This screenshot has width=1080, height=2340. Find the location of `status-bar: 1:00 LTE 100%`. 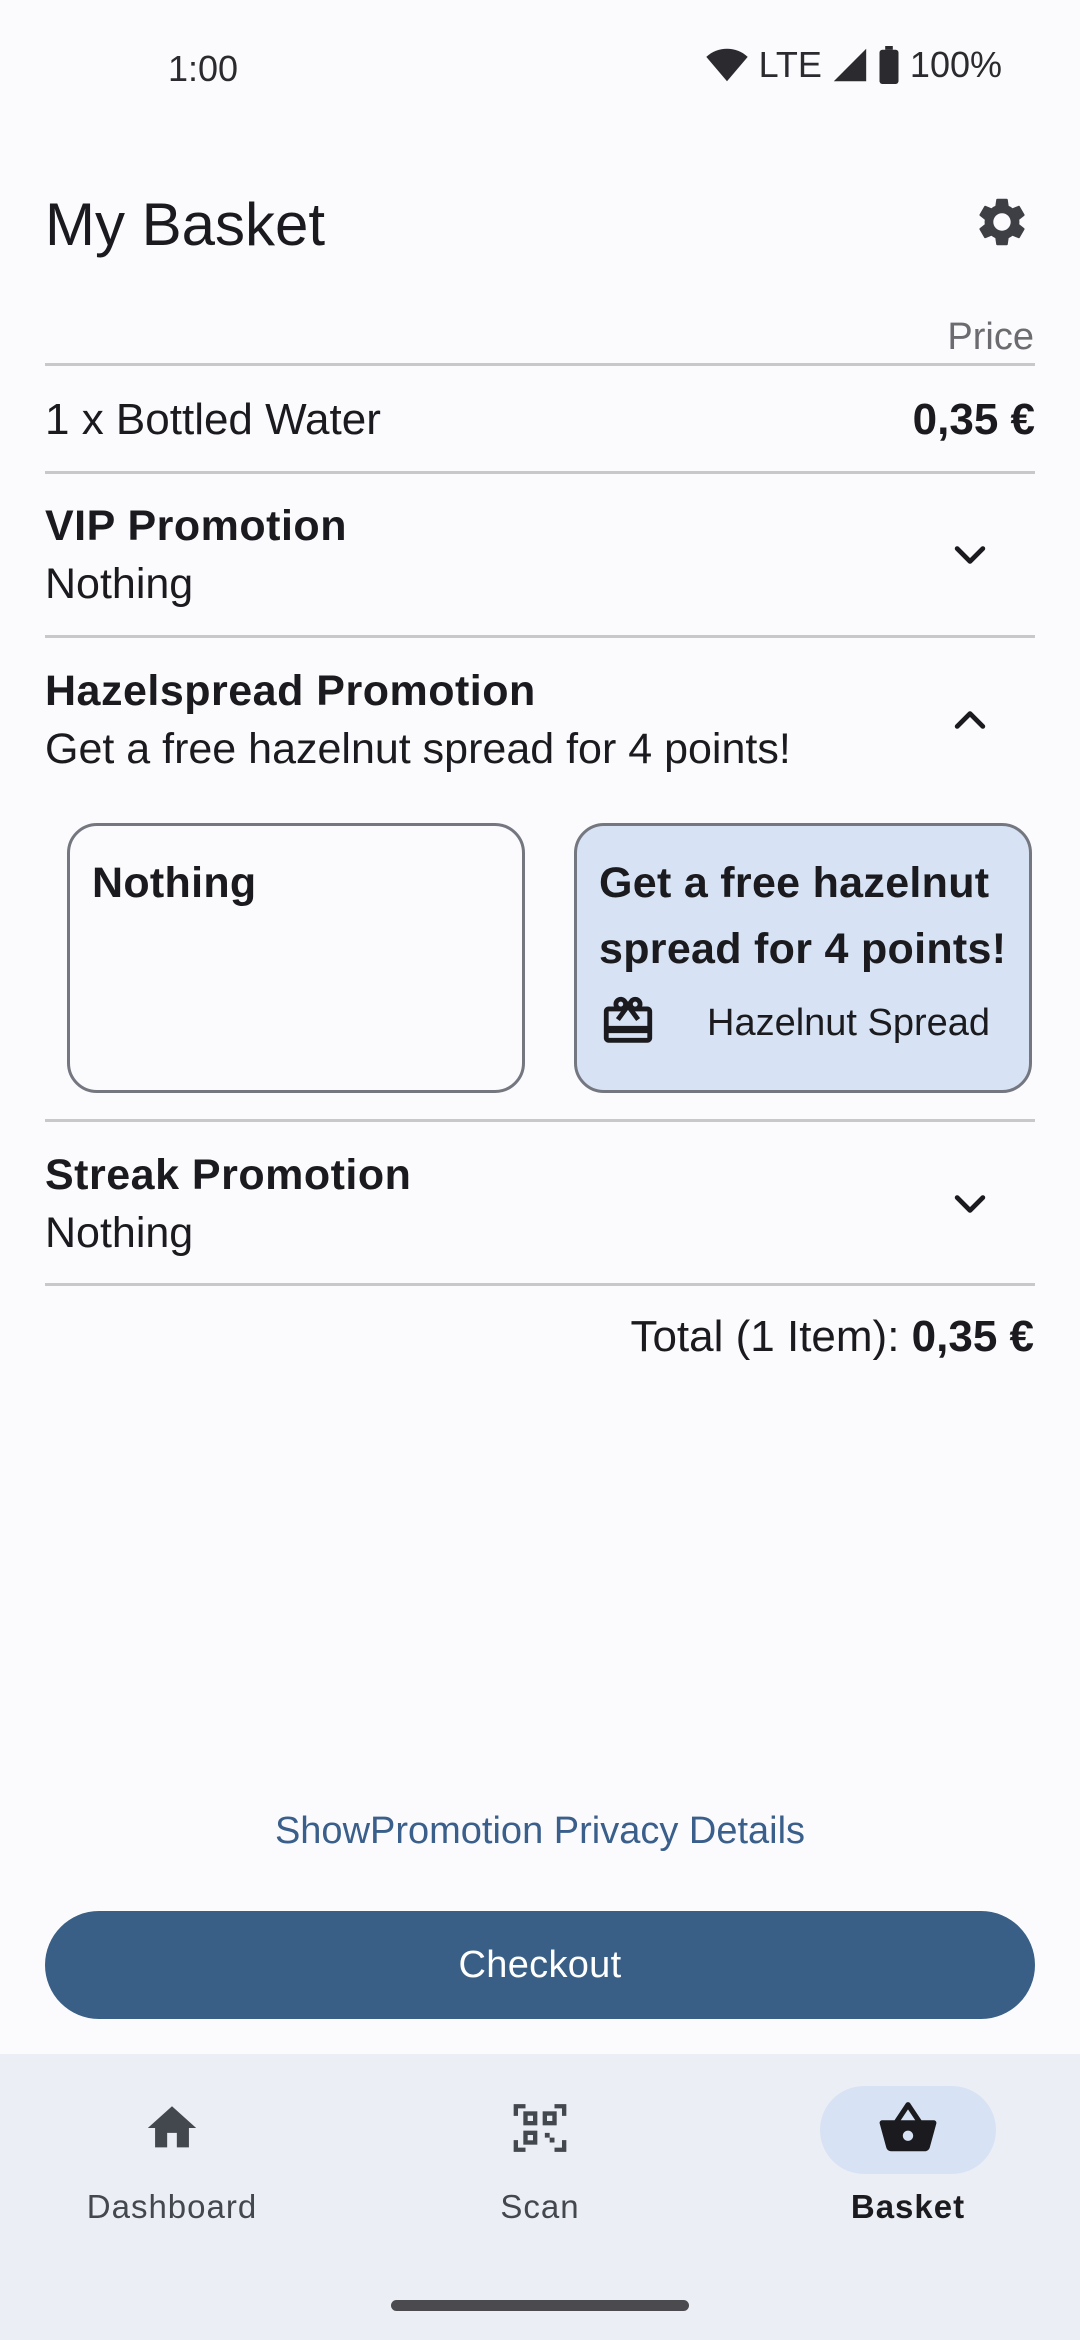

status-bar: 1:00 LTE 100% is located at coordinates (540, 70).